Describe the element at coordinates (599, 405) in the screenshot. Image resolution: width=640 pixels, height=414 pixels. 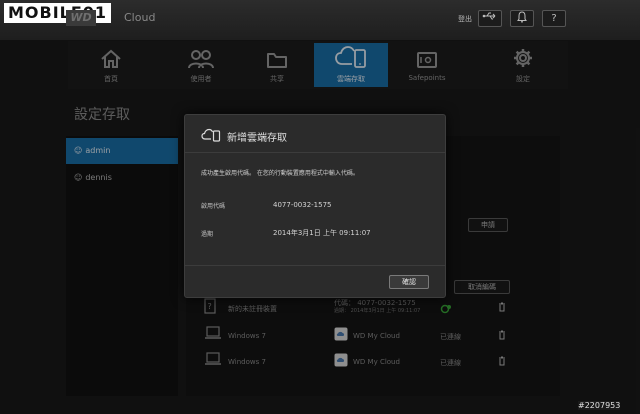
I see `image-id-label: #2207953` at that location.